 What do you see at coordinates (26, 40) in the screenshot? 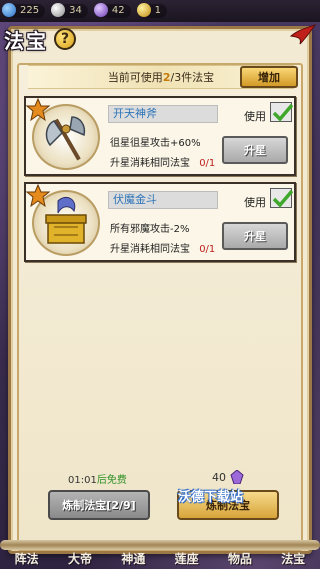
I see `page-title: 法宝` at bounding box center [26, 40].